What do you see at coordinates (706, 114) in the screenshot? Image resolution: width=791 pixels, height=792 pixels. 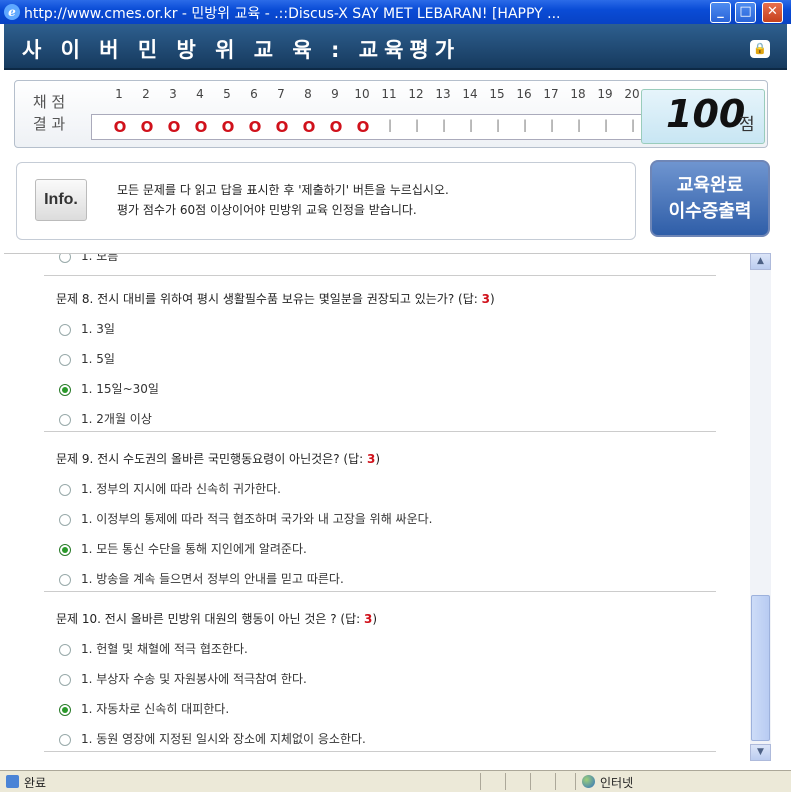 I see `score-value: 100` at bounding box center [706, 114].